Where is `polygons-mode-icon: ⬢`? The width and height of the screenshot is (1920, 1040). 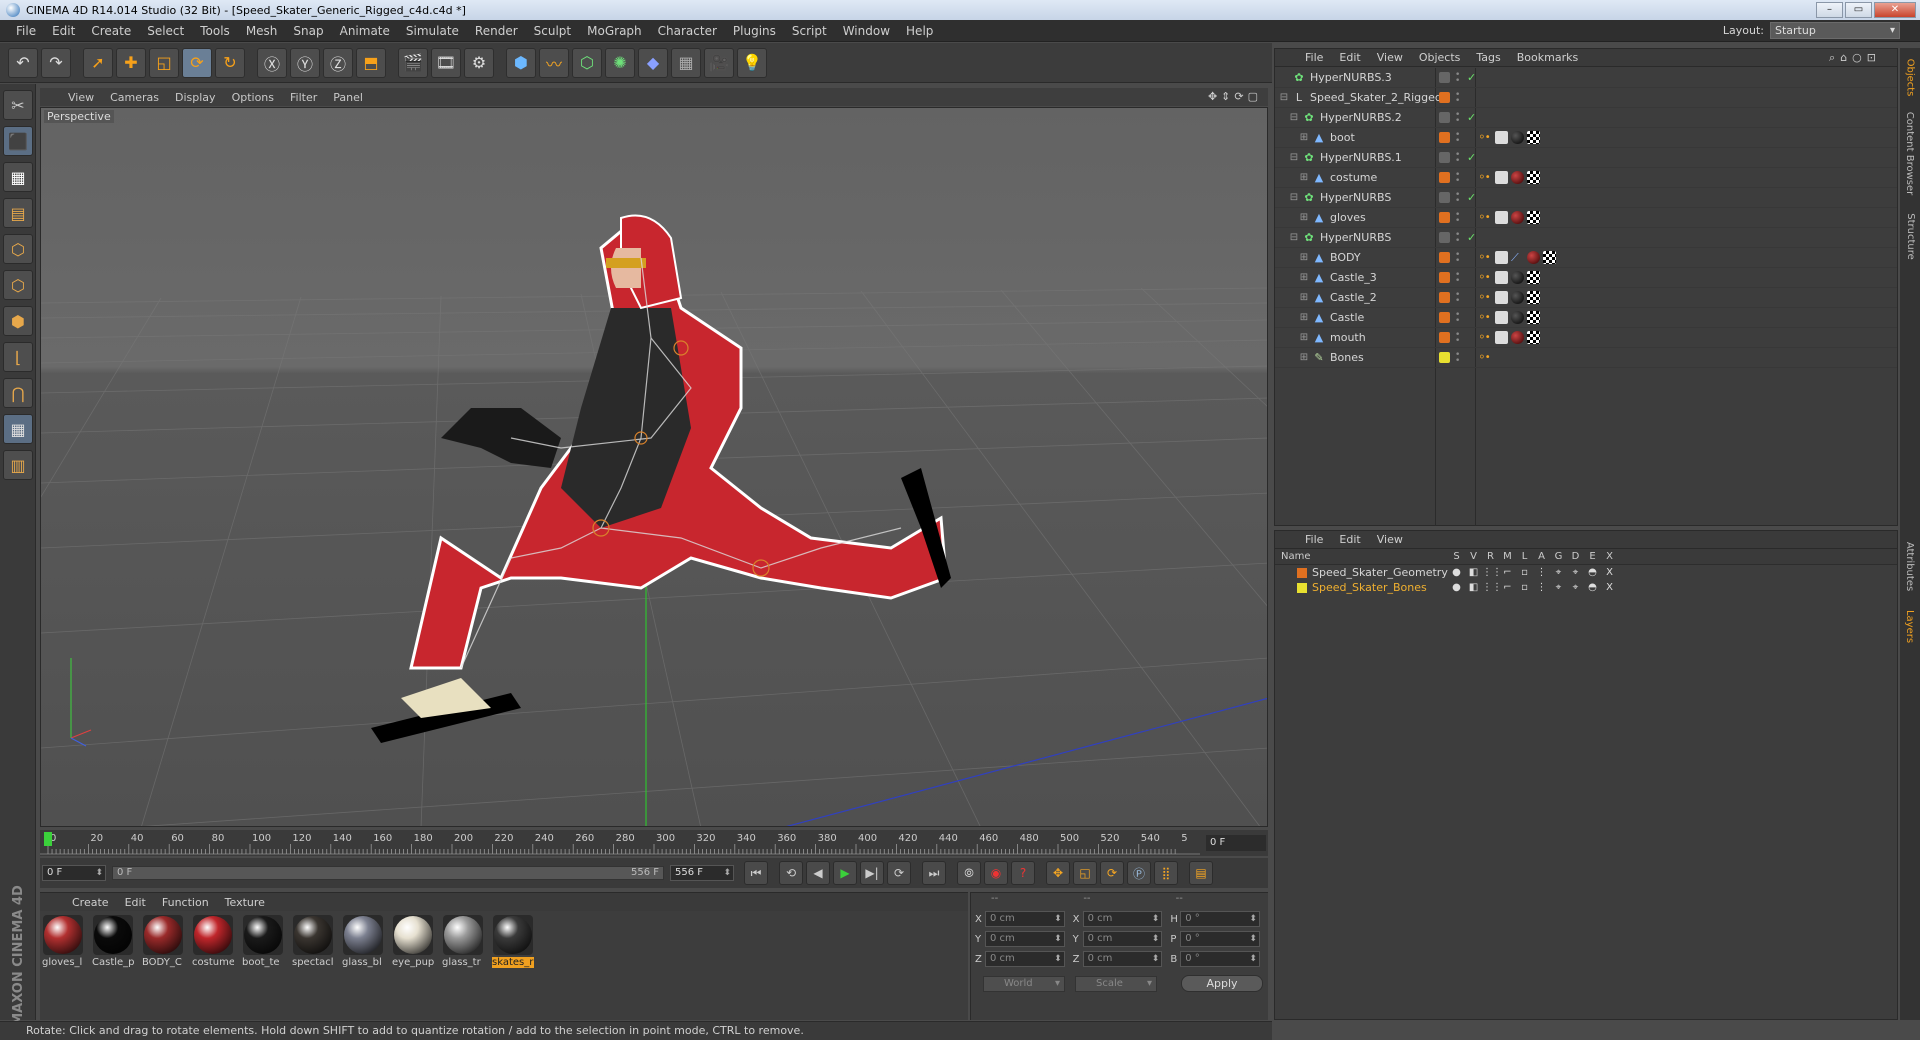
polygons-mode-icon: ⬢ is located at coordinates (18, 321).